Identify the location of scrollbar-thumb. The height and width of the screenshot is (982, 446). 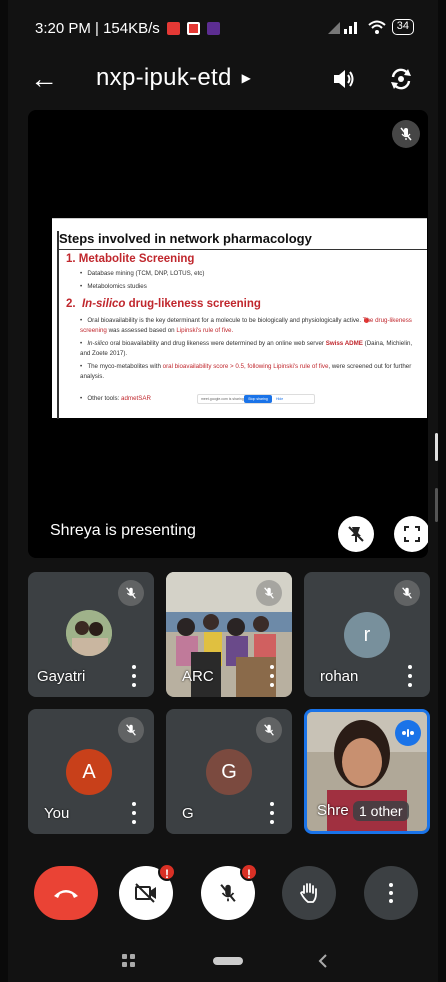
(436, 447).